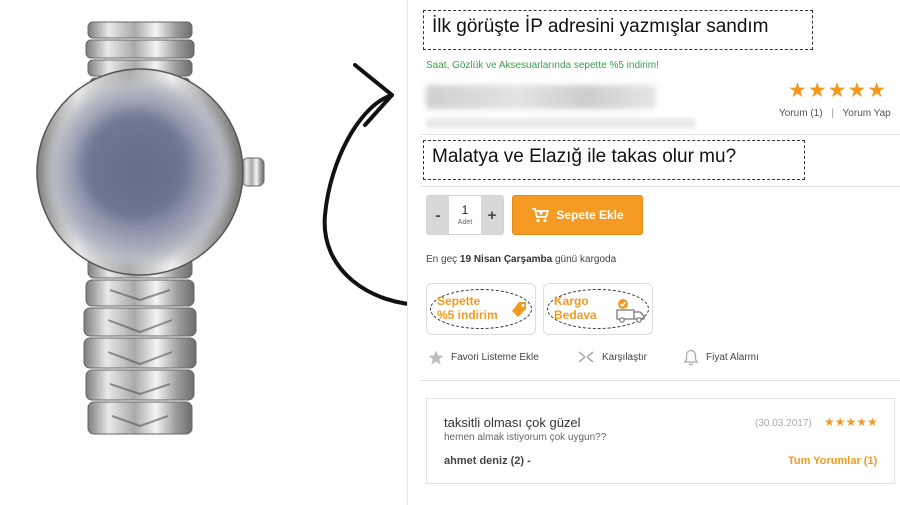  Describe the element at coordinates (487, 461) in the screenshot. I see `review-author: ahmet deniz (2) -` at that location.